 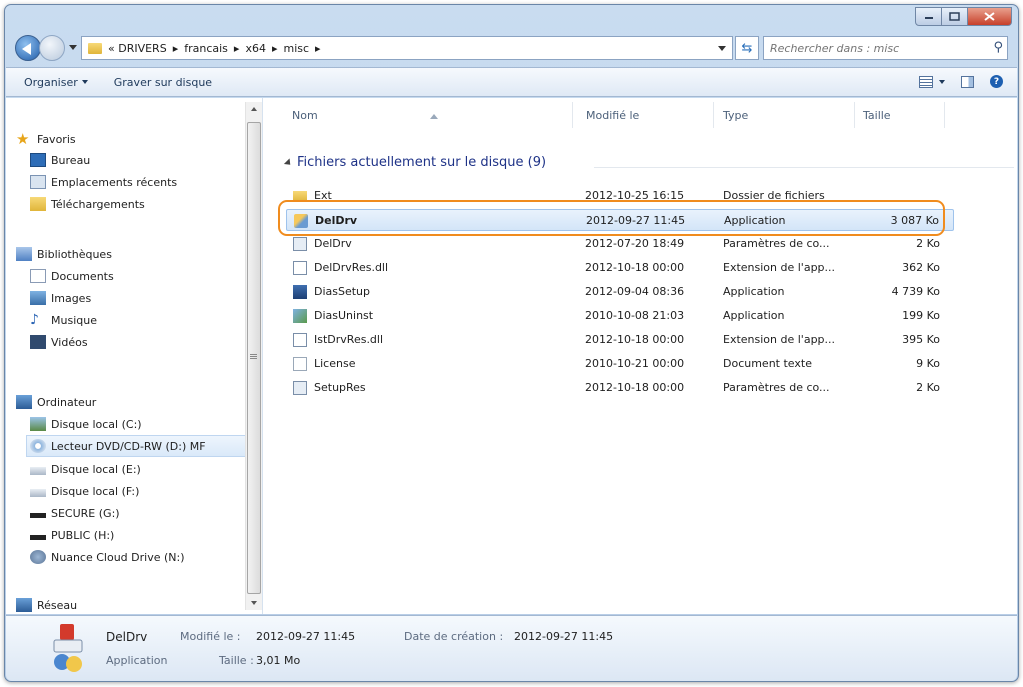 I want to click on back-button, so click(x=28, y=48).